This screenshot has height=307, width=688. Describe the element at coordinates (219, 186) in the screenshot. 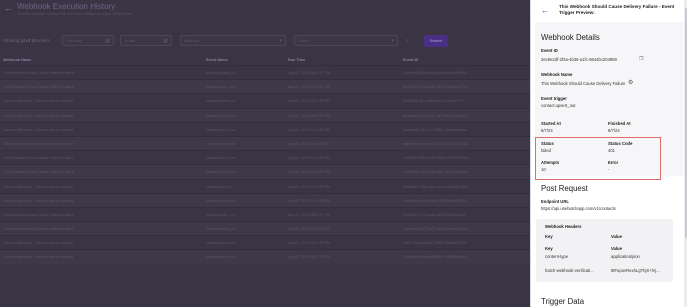

I see `table-cell: contact.upsert_in` at that location.